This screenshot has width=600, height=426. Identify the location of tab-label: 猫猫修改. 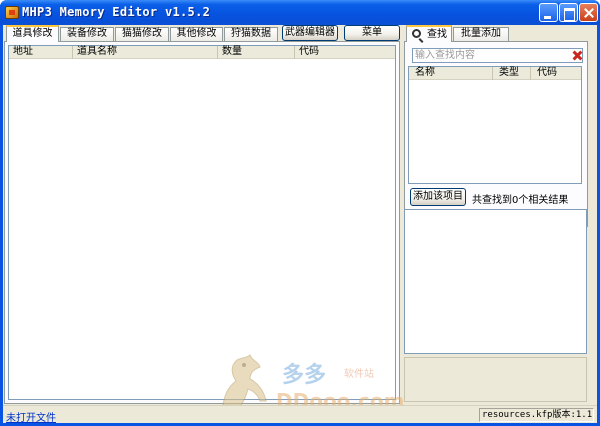
(142, 33).